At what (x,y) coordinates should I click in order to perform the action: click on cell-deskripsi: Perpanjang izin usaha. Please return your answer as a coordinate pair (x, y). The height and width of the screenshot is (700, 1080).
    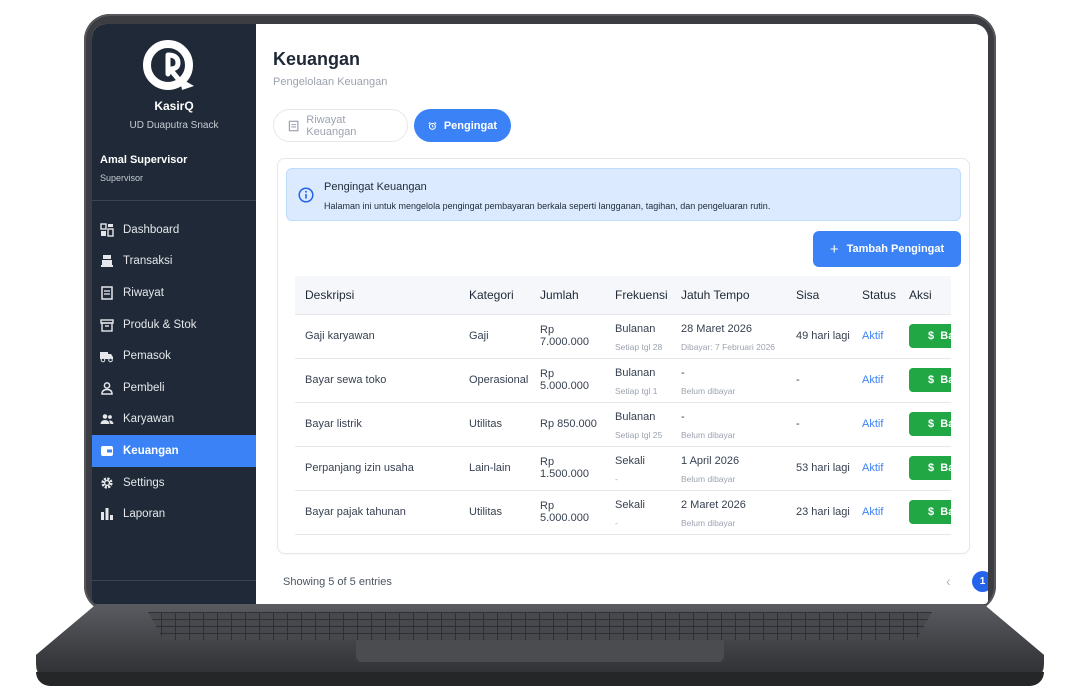
    Looking at the image, I should click on (377, 468).